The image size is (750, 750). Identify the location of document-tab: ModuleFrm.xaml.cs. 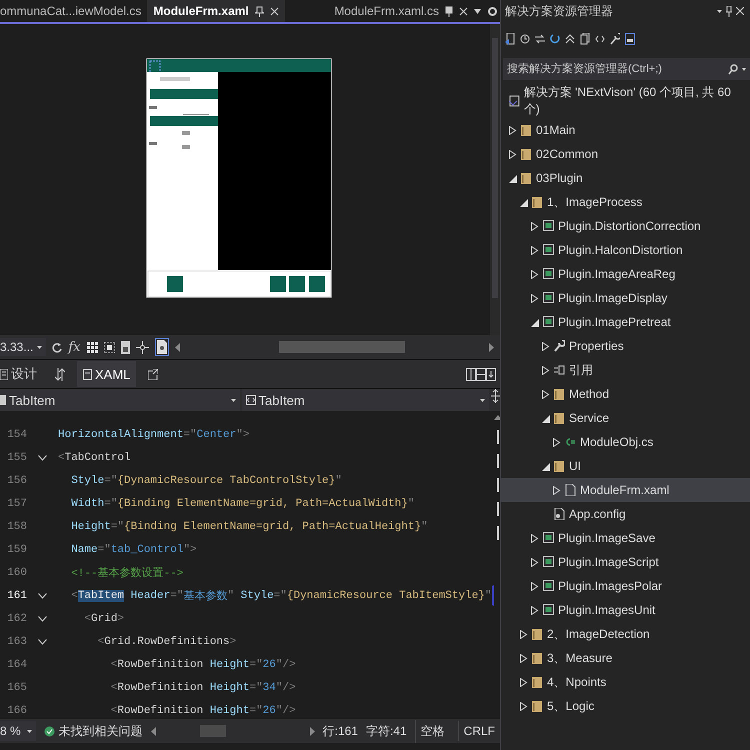
(414, 11).